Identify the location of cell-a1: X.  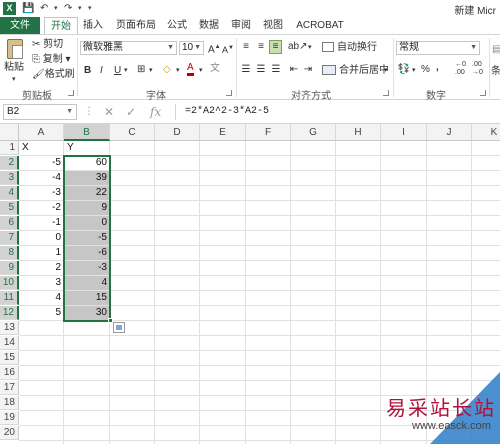
(41, 148).